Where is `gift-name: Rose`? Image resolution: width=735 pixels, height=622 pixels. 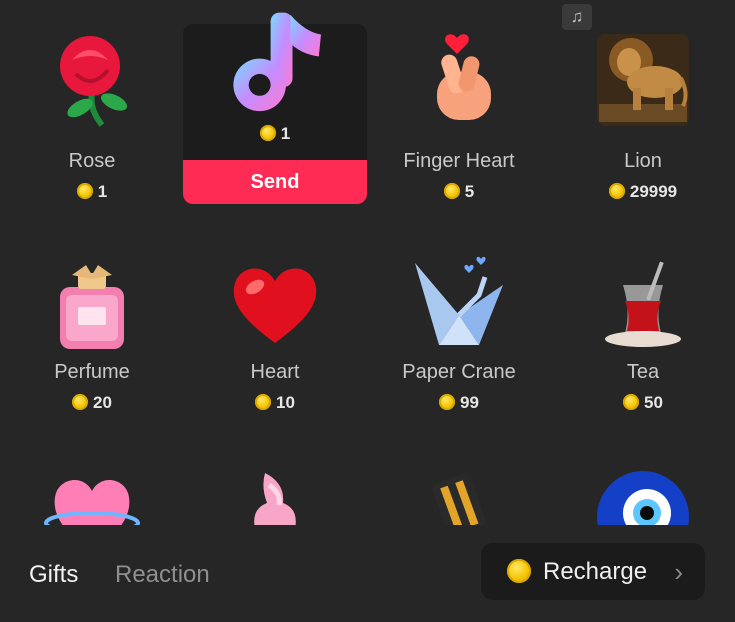 gift-name: Rose is located at coordinates (92, 161).